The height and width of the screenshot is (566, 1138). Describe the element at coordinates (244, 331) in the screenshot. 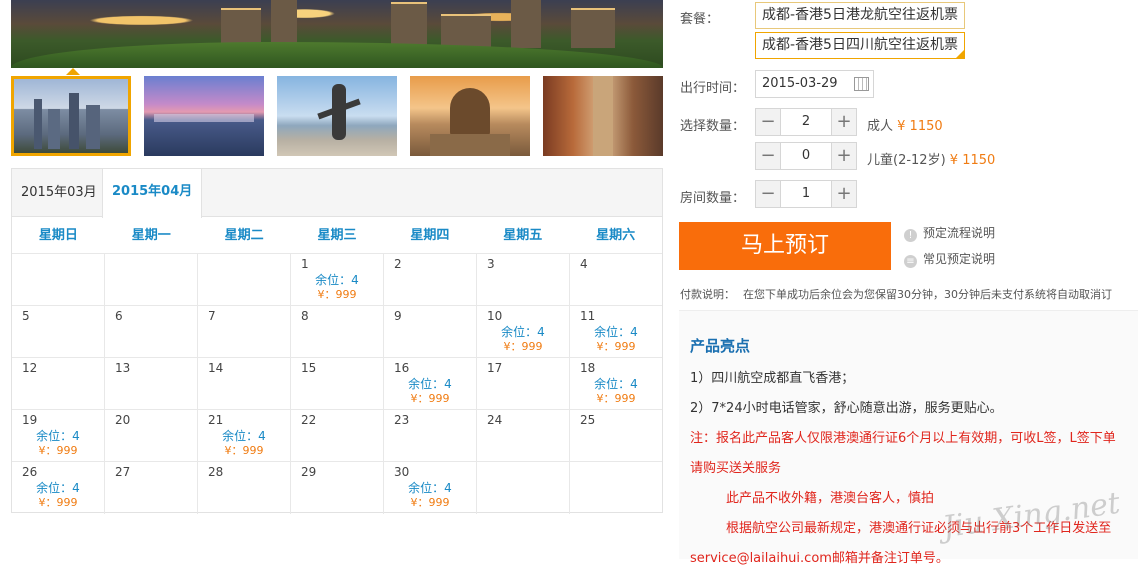

I see `calendar-day: 7` at that location.